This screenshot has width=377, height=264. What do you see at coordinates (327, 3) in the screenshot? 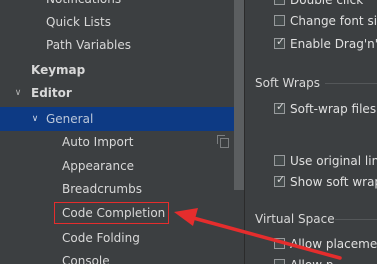
I see `checkbox-label: Double click` at bounding box center [327, 3].